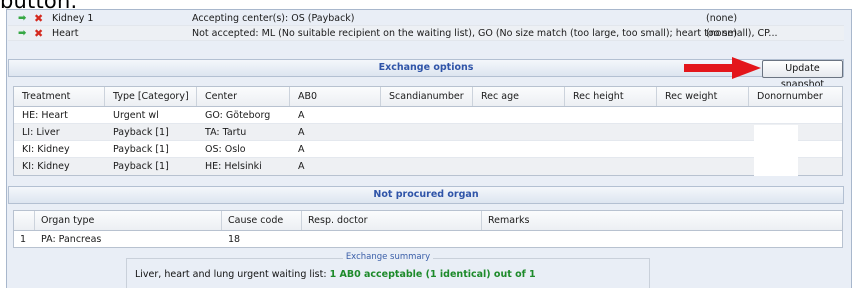  Describe the element at coordinates (23, 239) in the screenshot. I see `row-number: 1` at that location.